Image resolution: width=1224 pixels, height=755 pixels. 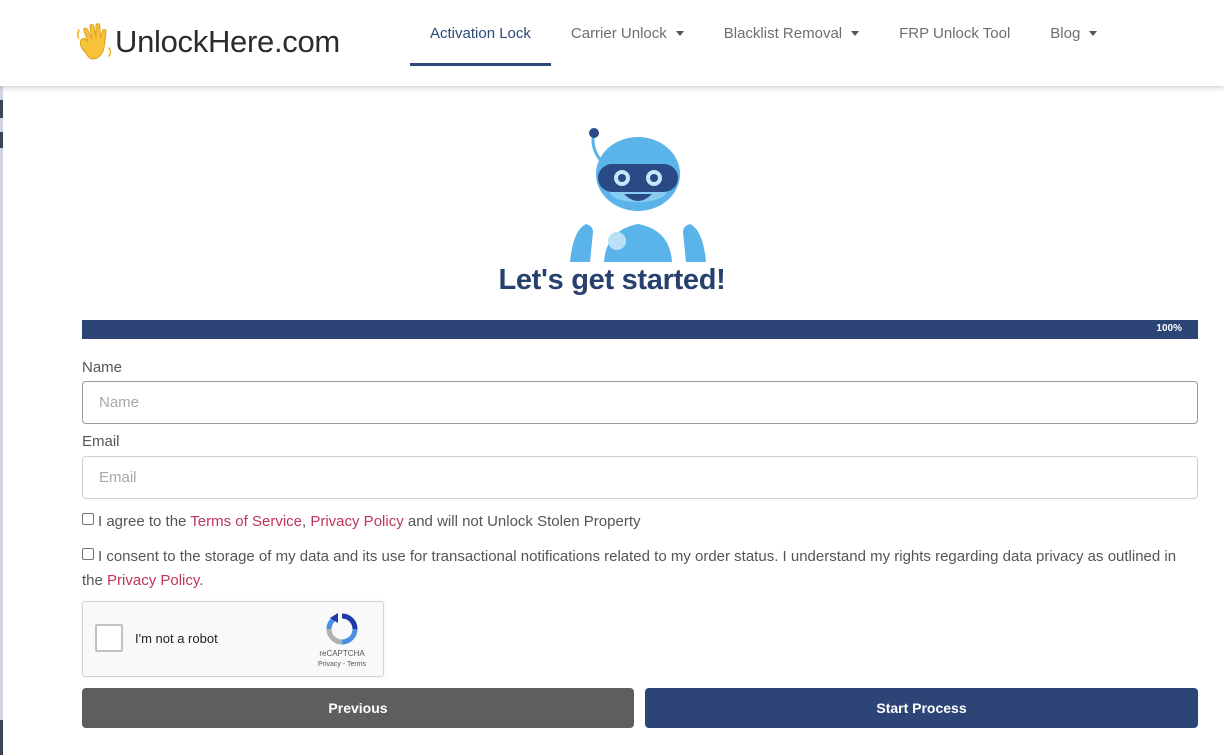 I want to click on nav-carrier-unlock: Carrier Unlock, so click(x=627, y=33).